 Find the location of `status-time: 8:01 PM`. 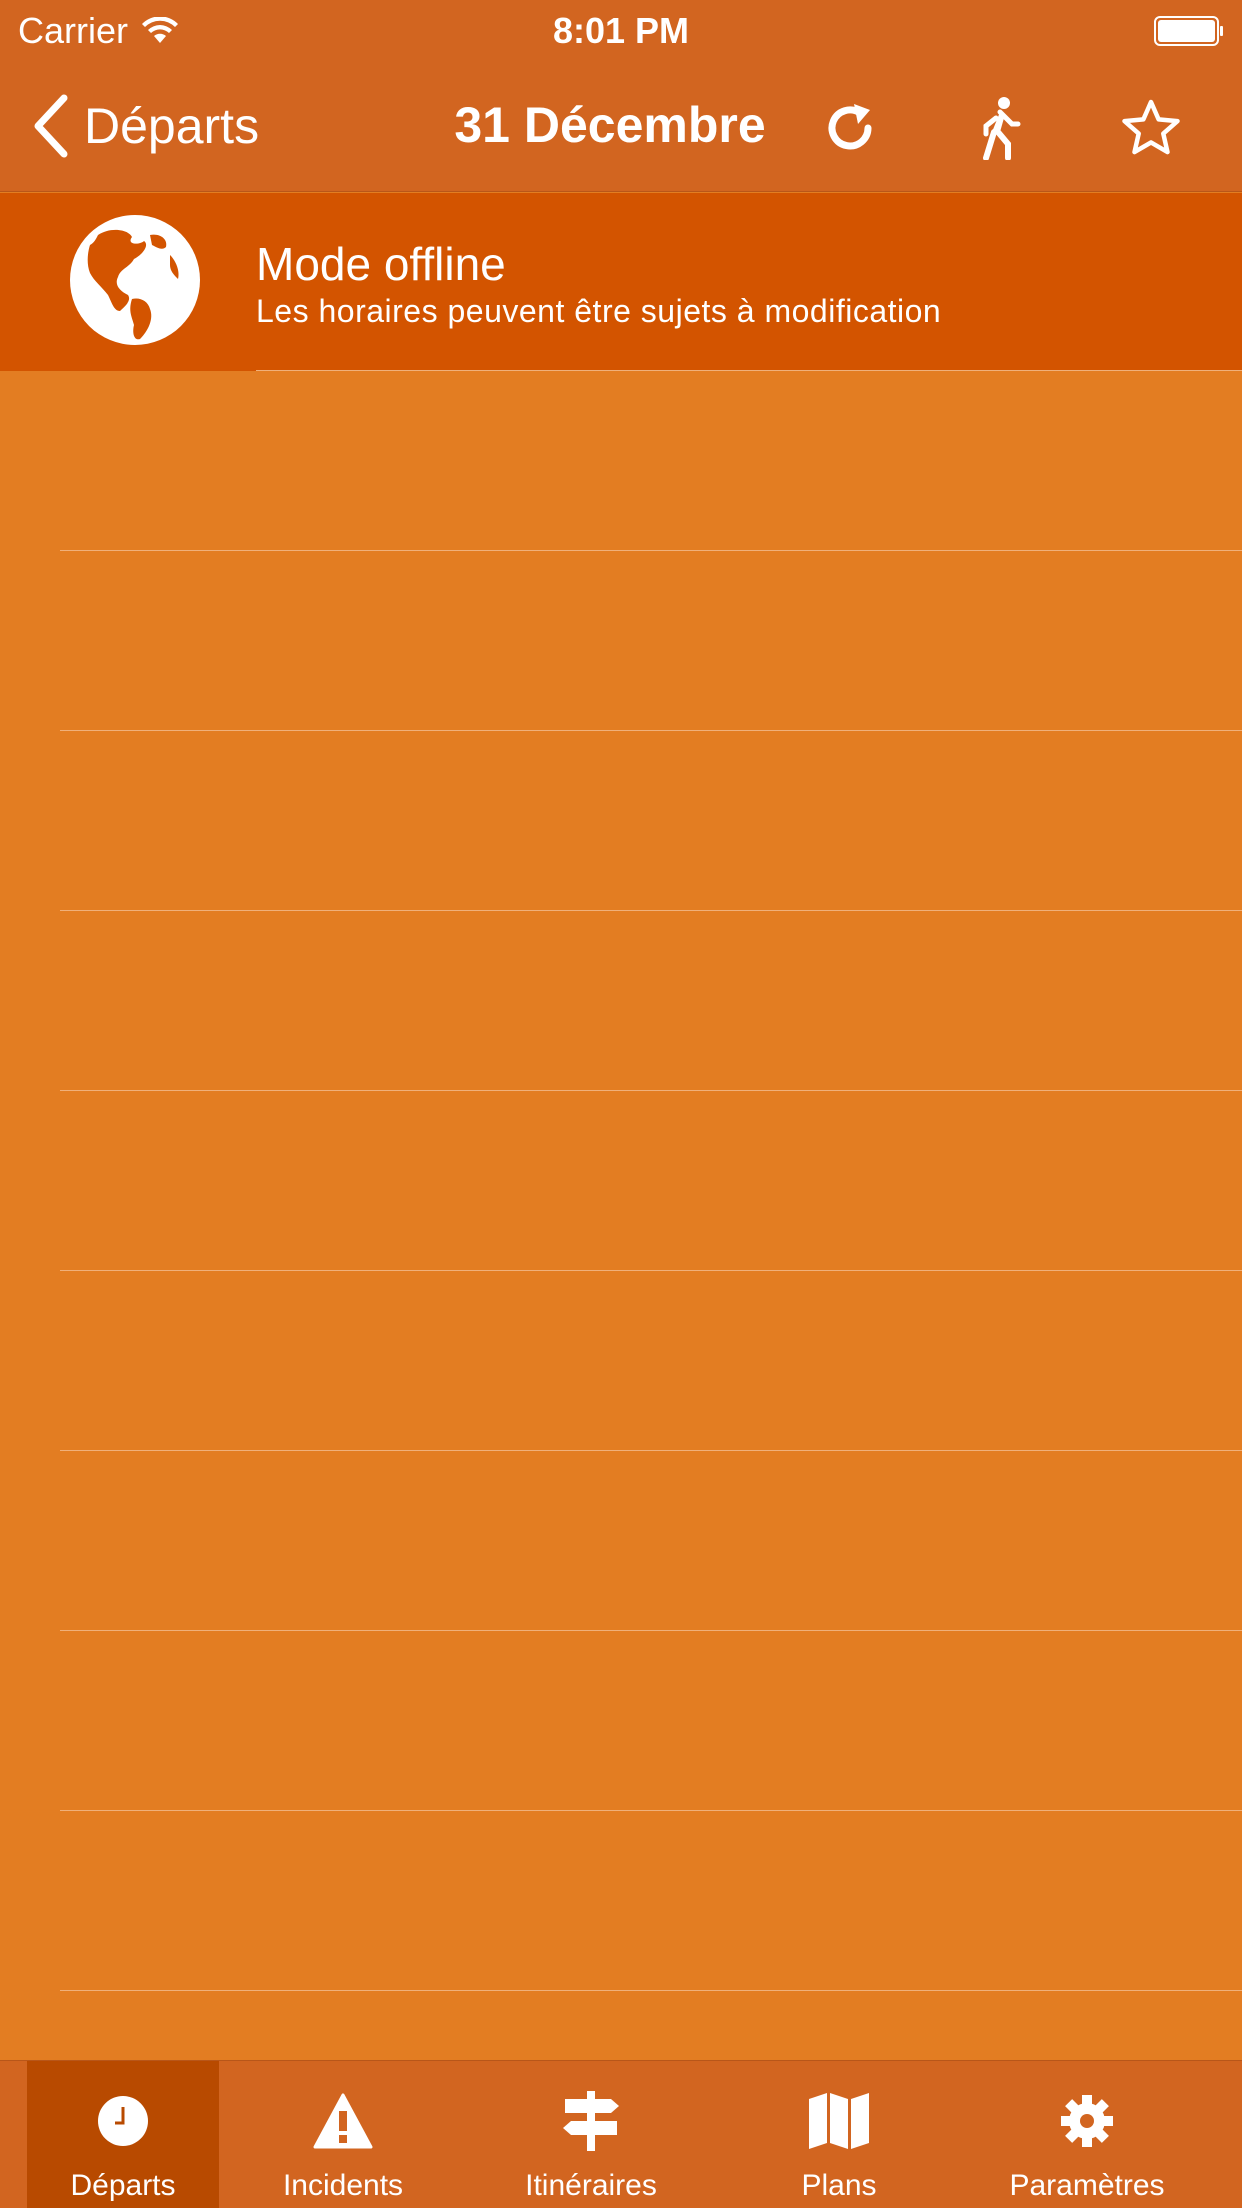

status-time: 8:01 PM is located at coordinates (621, 30).